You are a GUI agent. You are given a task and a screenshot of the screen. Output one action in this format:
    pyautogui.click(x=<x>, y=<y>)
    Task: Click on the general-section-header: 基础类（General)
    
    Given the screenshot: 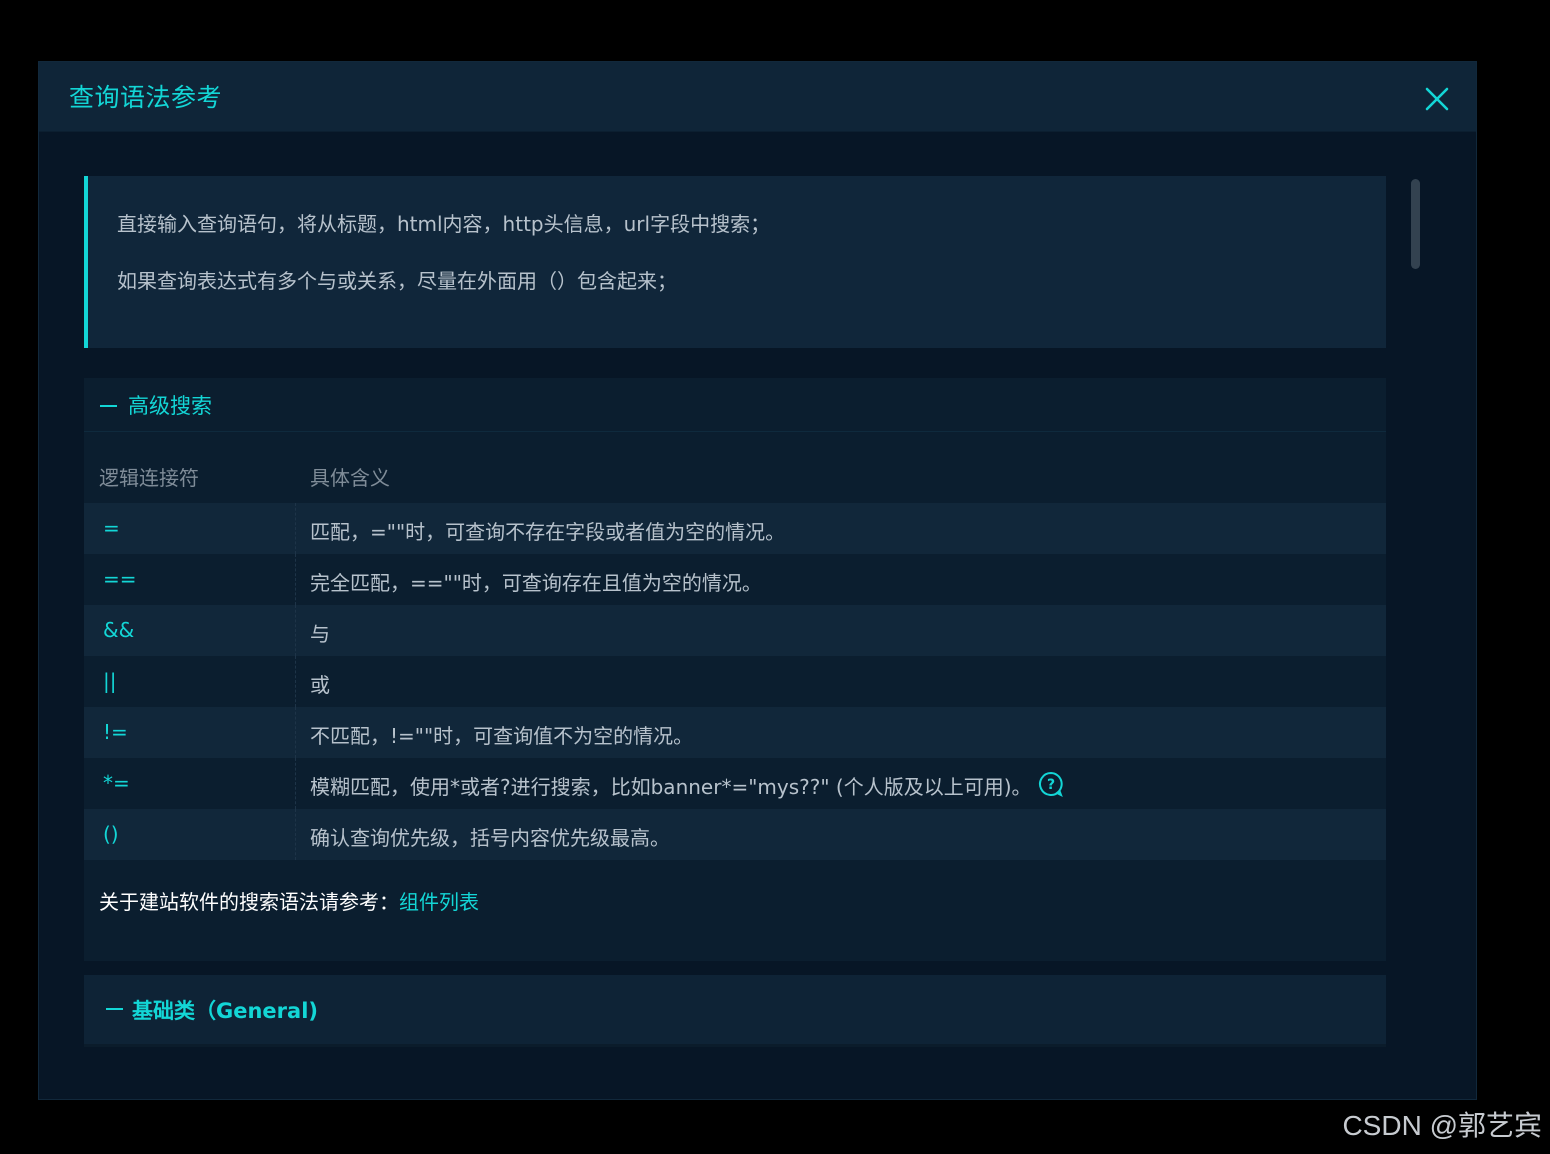 What is the action you would take?
    pyautogui.click(x=735, y=1011)
    